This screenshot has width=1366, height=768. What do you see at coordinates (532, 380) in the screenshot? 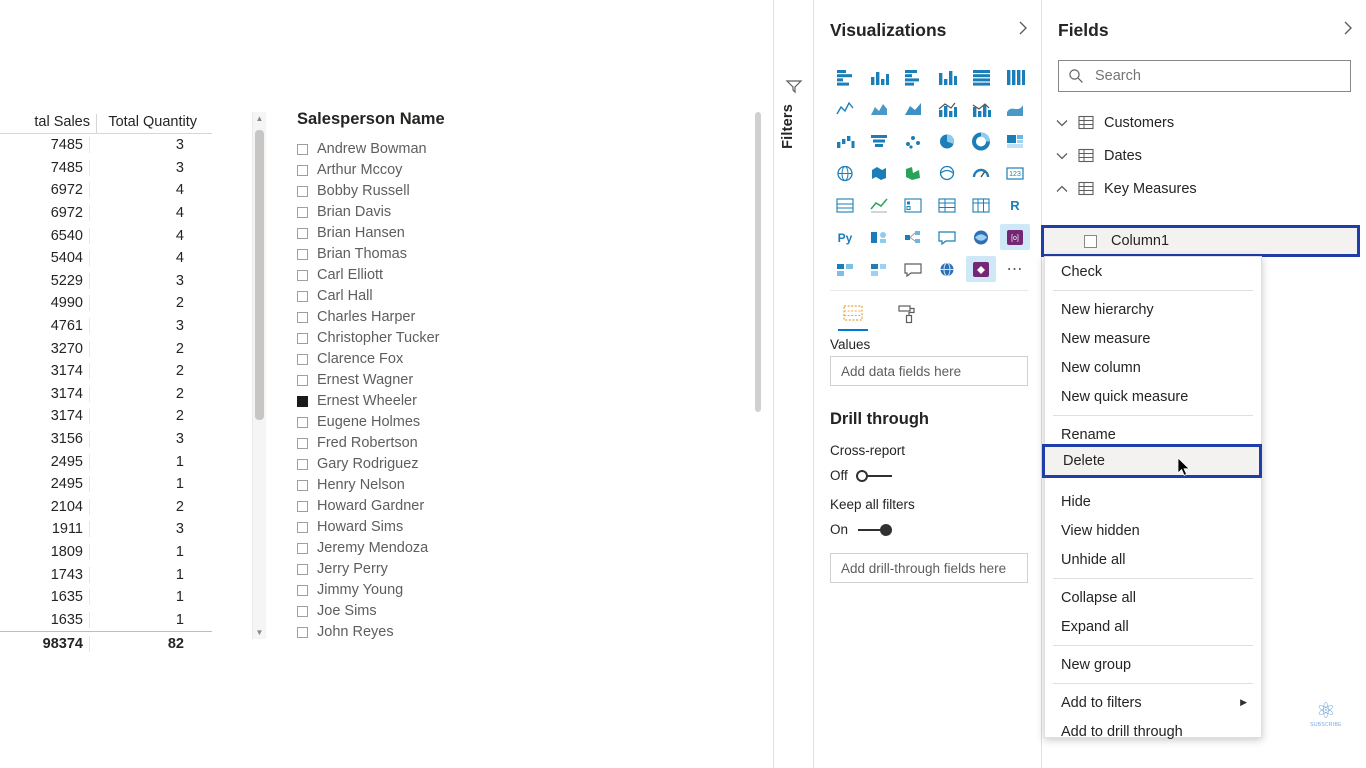
I see `slicer-item: Ernest Wagner` at bounding box center [532, 380].